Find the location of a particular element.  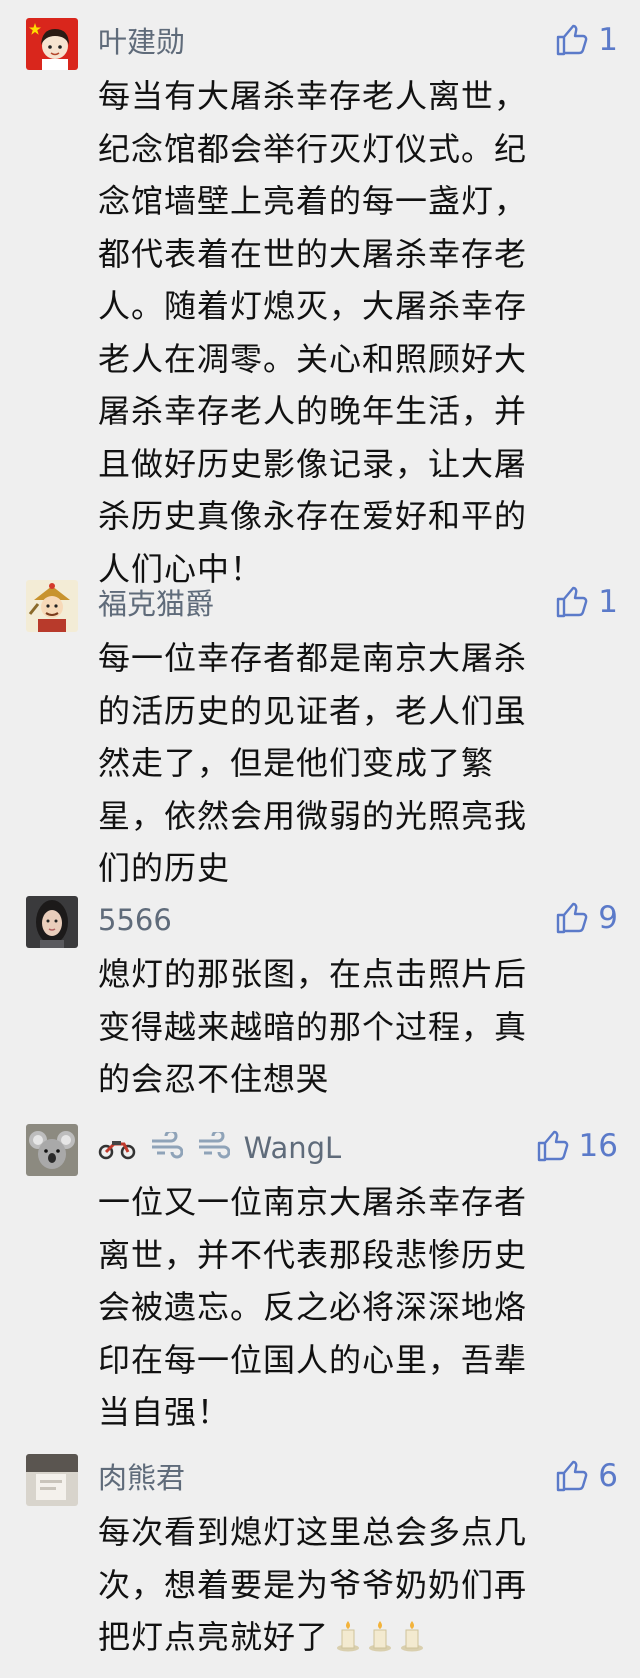

comment-text-line: 把灯点亮就好了 is located at coordinates (358, 1639).